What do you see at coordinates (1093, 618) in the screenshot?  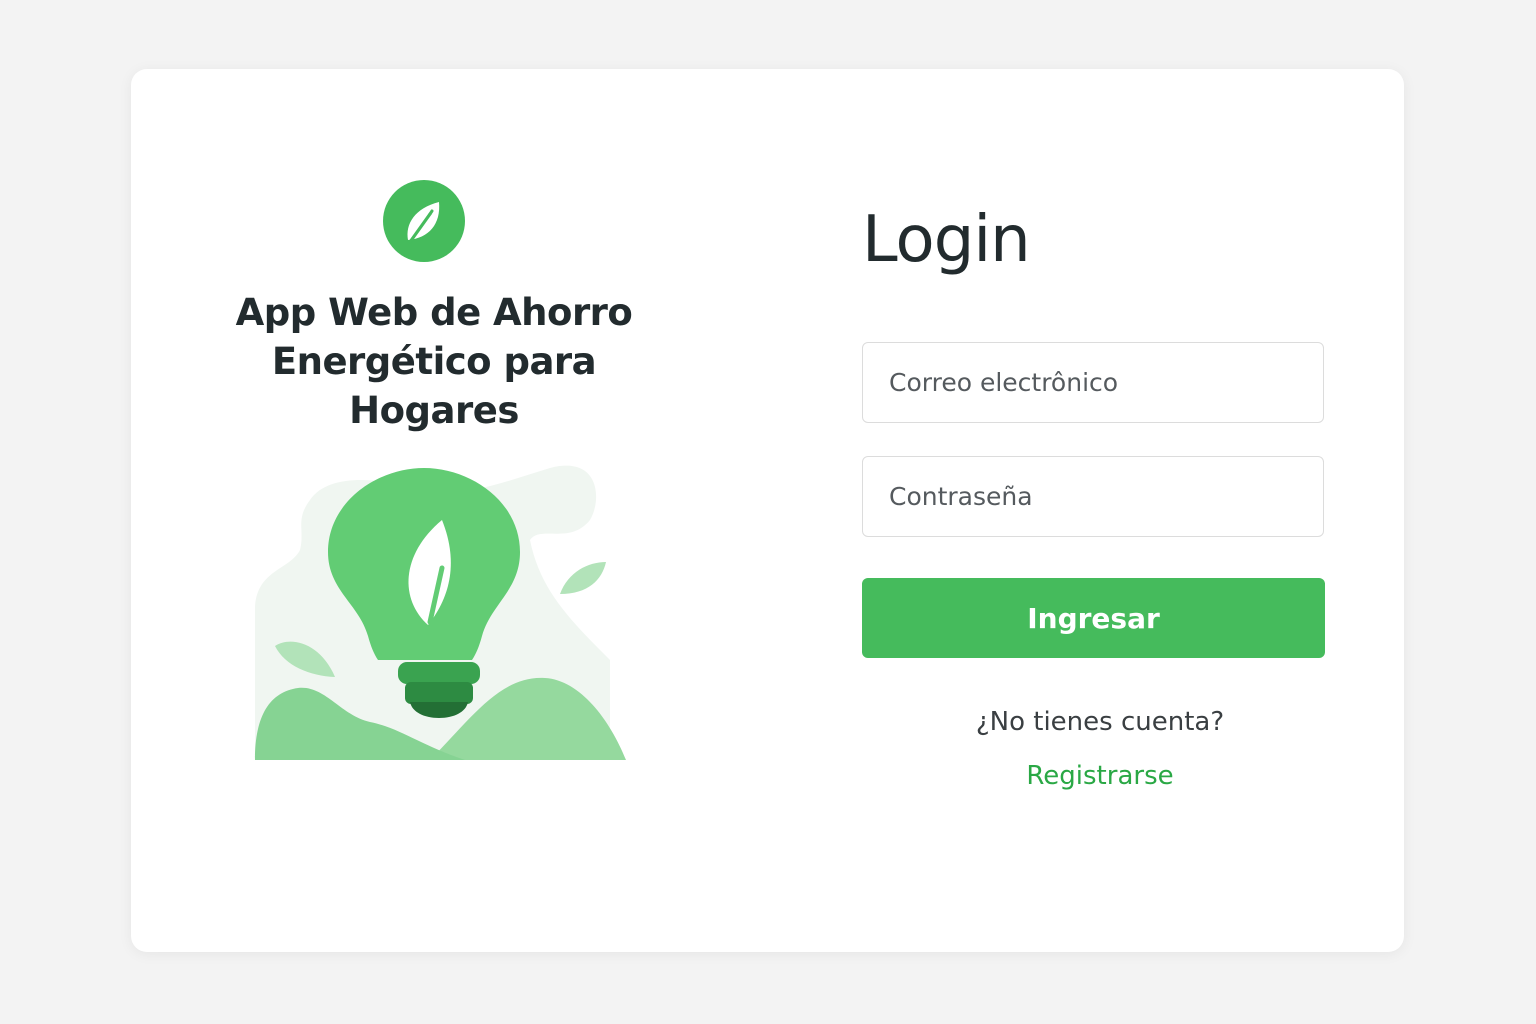 I see `login-submit-button: Ingresar` at bounding box center [1093, 618].